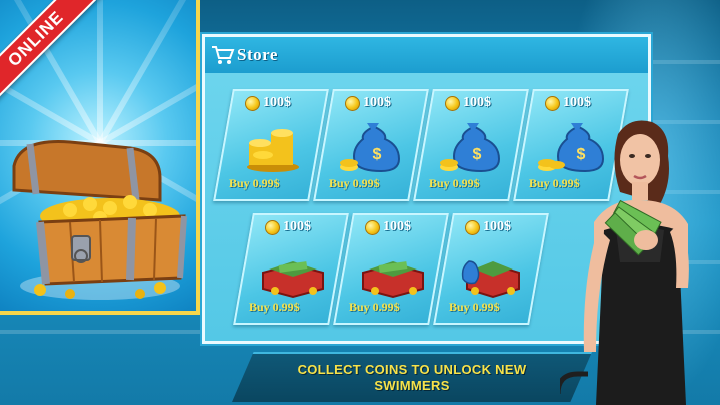  Describe the element at coordinates (412, 369) in the screenshot. I see `banner-line-1: COLLECT COINS TO UNLOCK NEW` at that location.